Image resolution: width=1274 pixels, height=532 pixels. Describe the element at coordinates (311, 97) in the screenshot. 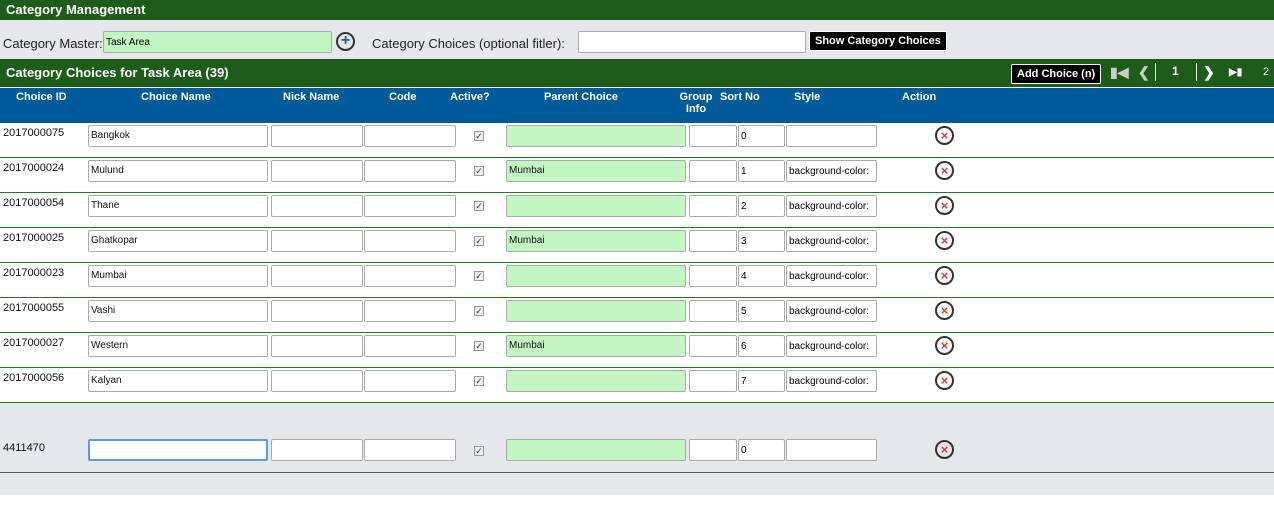

I see `col-nick-name: Nick Name` at that location.